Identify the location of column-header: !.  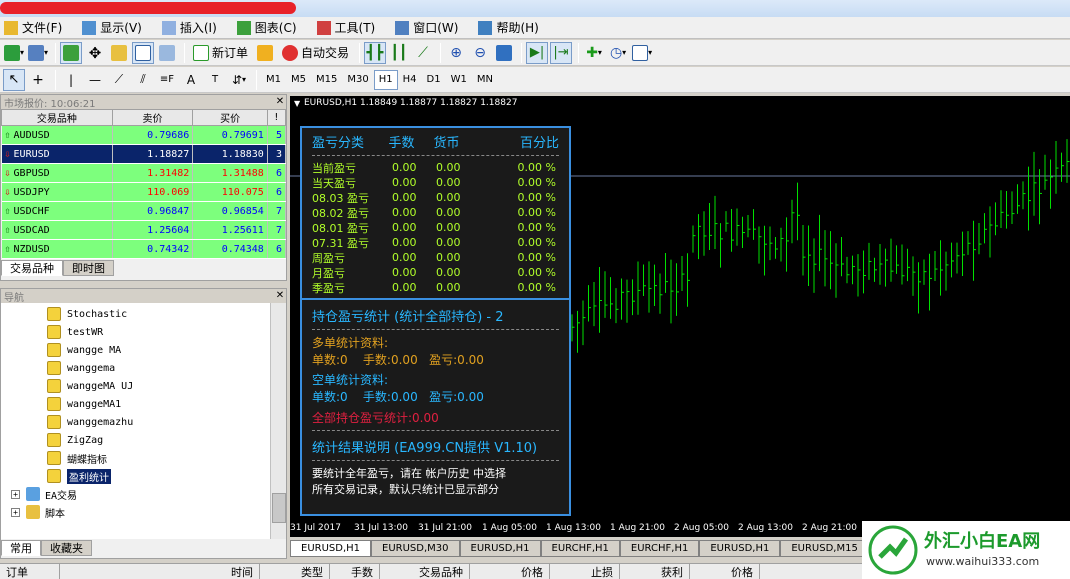
(276, 117).